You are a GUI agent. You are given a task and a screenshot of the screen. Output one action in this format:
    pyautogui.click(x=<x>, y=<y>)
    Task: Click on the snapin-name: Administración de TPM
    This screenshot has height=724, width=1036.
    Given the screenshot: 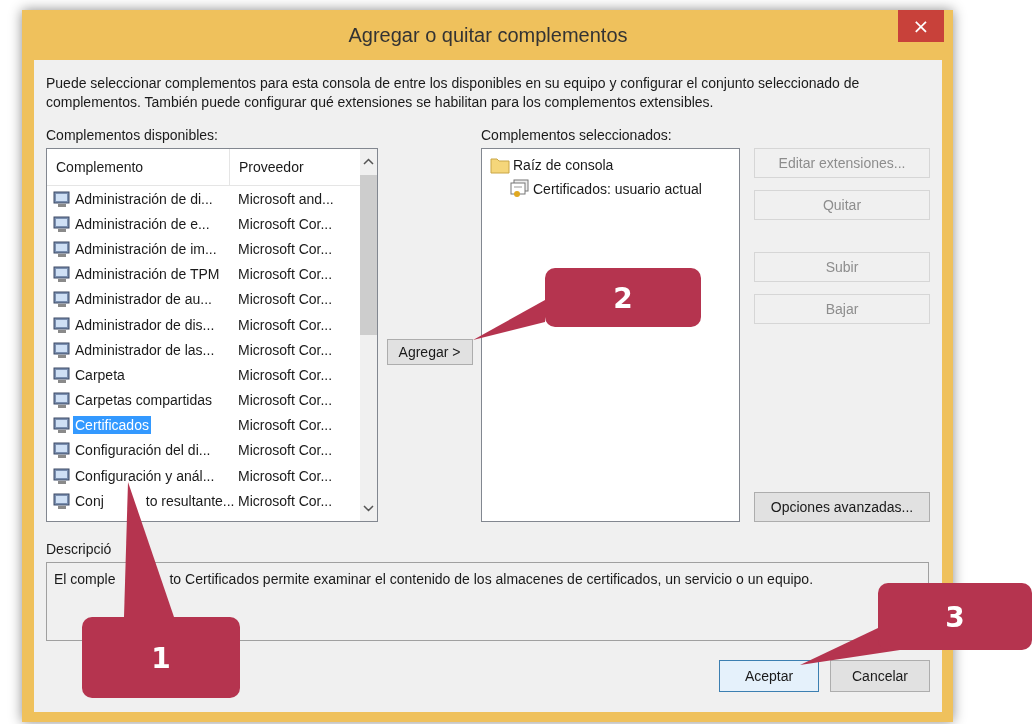 What is the action you would take?
    pyautogui.click(x=147, y=274)
    